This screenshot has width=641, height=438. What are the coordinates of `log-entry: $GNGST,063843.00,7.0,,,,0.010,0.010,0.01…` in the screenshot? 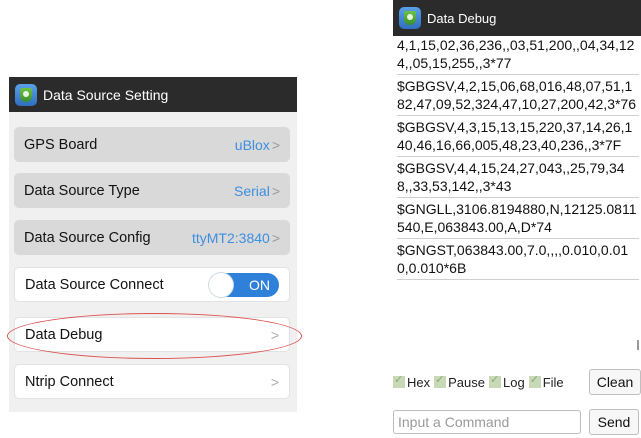 It's located at (518, 259).